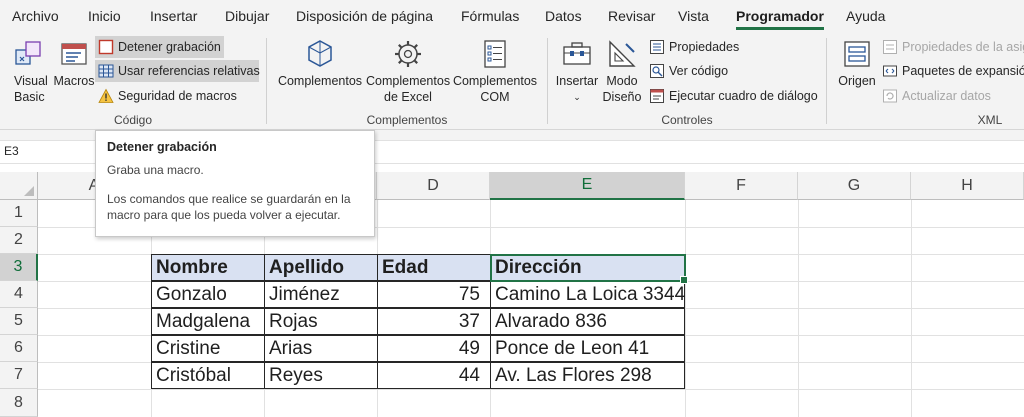 The width and height of the screenshot is (1024, 417). Describe the element at coordinates (19, 240) in the screenshot. I see `row-header-2: 2` at that location.